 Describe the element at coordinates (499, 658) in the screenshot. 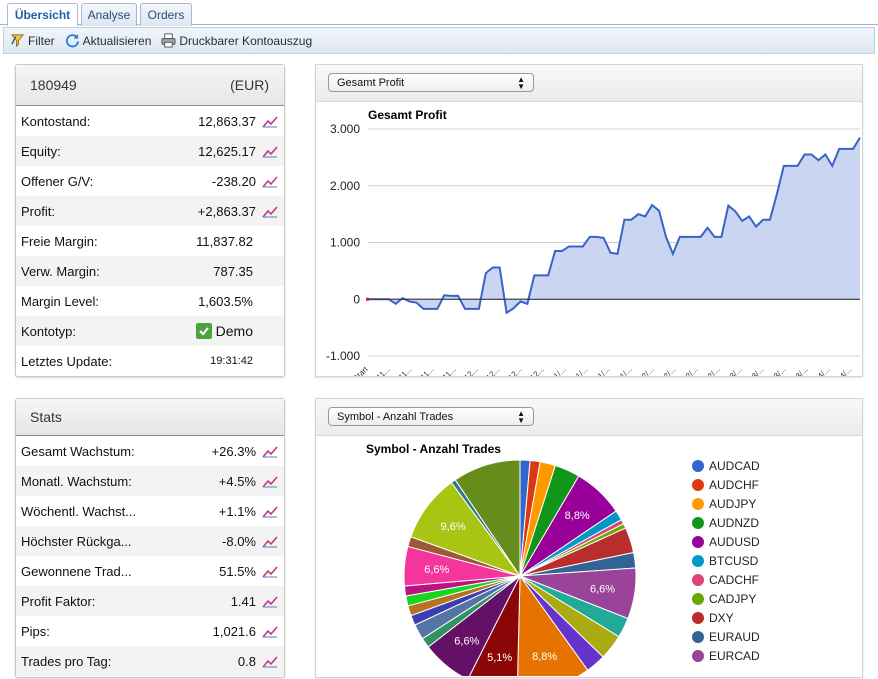

I see `pie-value-label: 5,1%` at that location.